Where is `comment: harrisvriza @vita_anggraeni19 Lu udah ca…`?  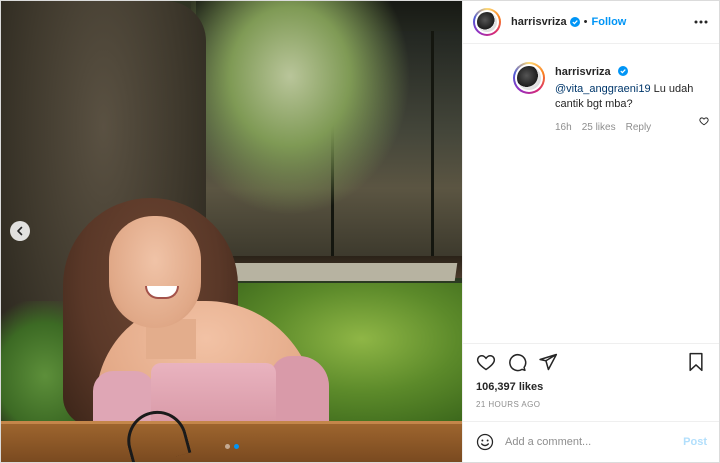 comment: harrisvriza @vita_anggraeni19 Lu udah ca… is located at coordinates (631, 97).